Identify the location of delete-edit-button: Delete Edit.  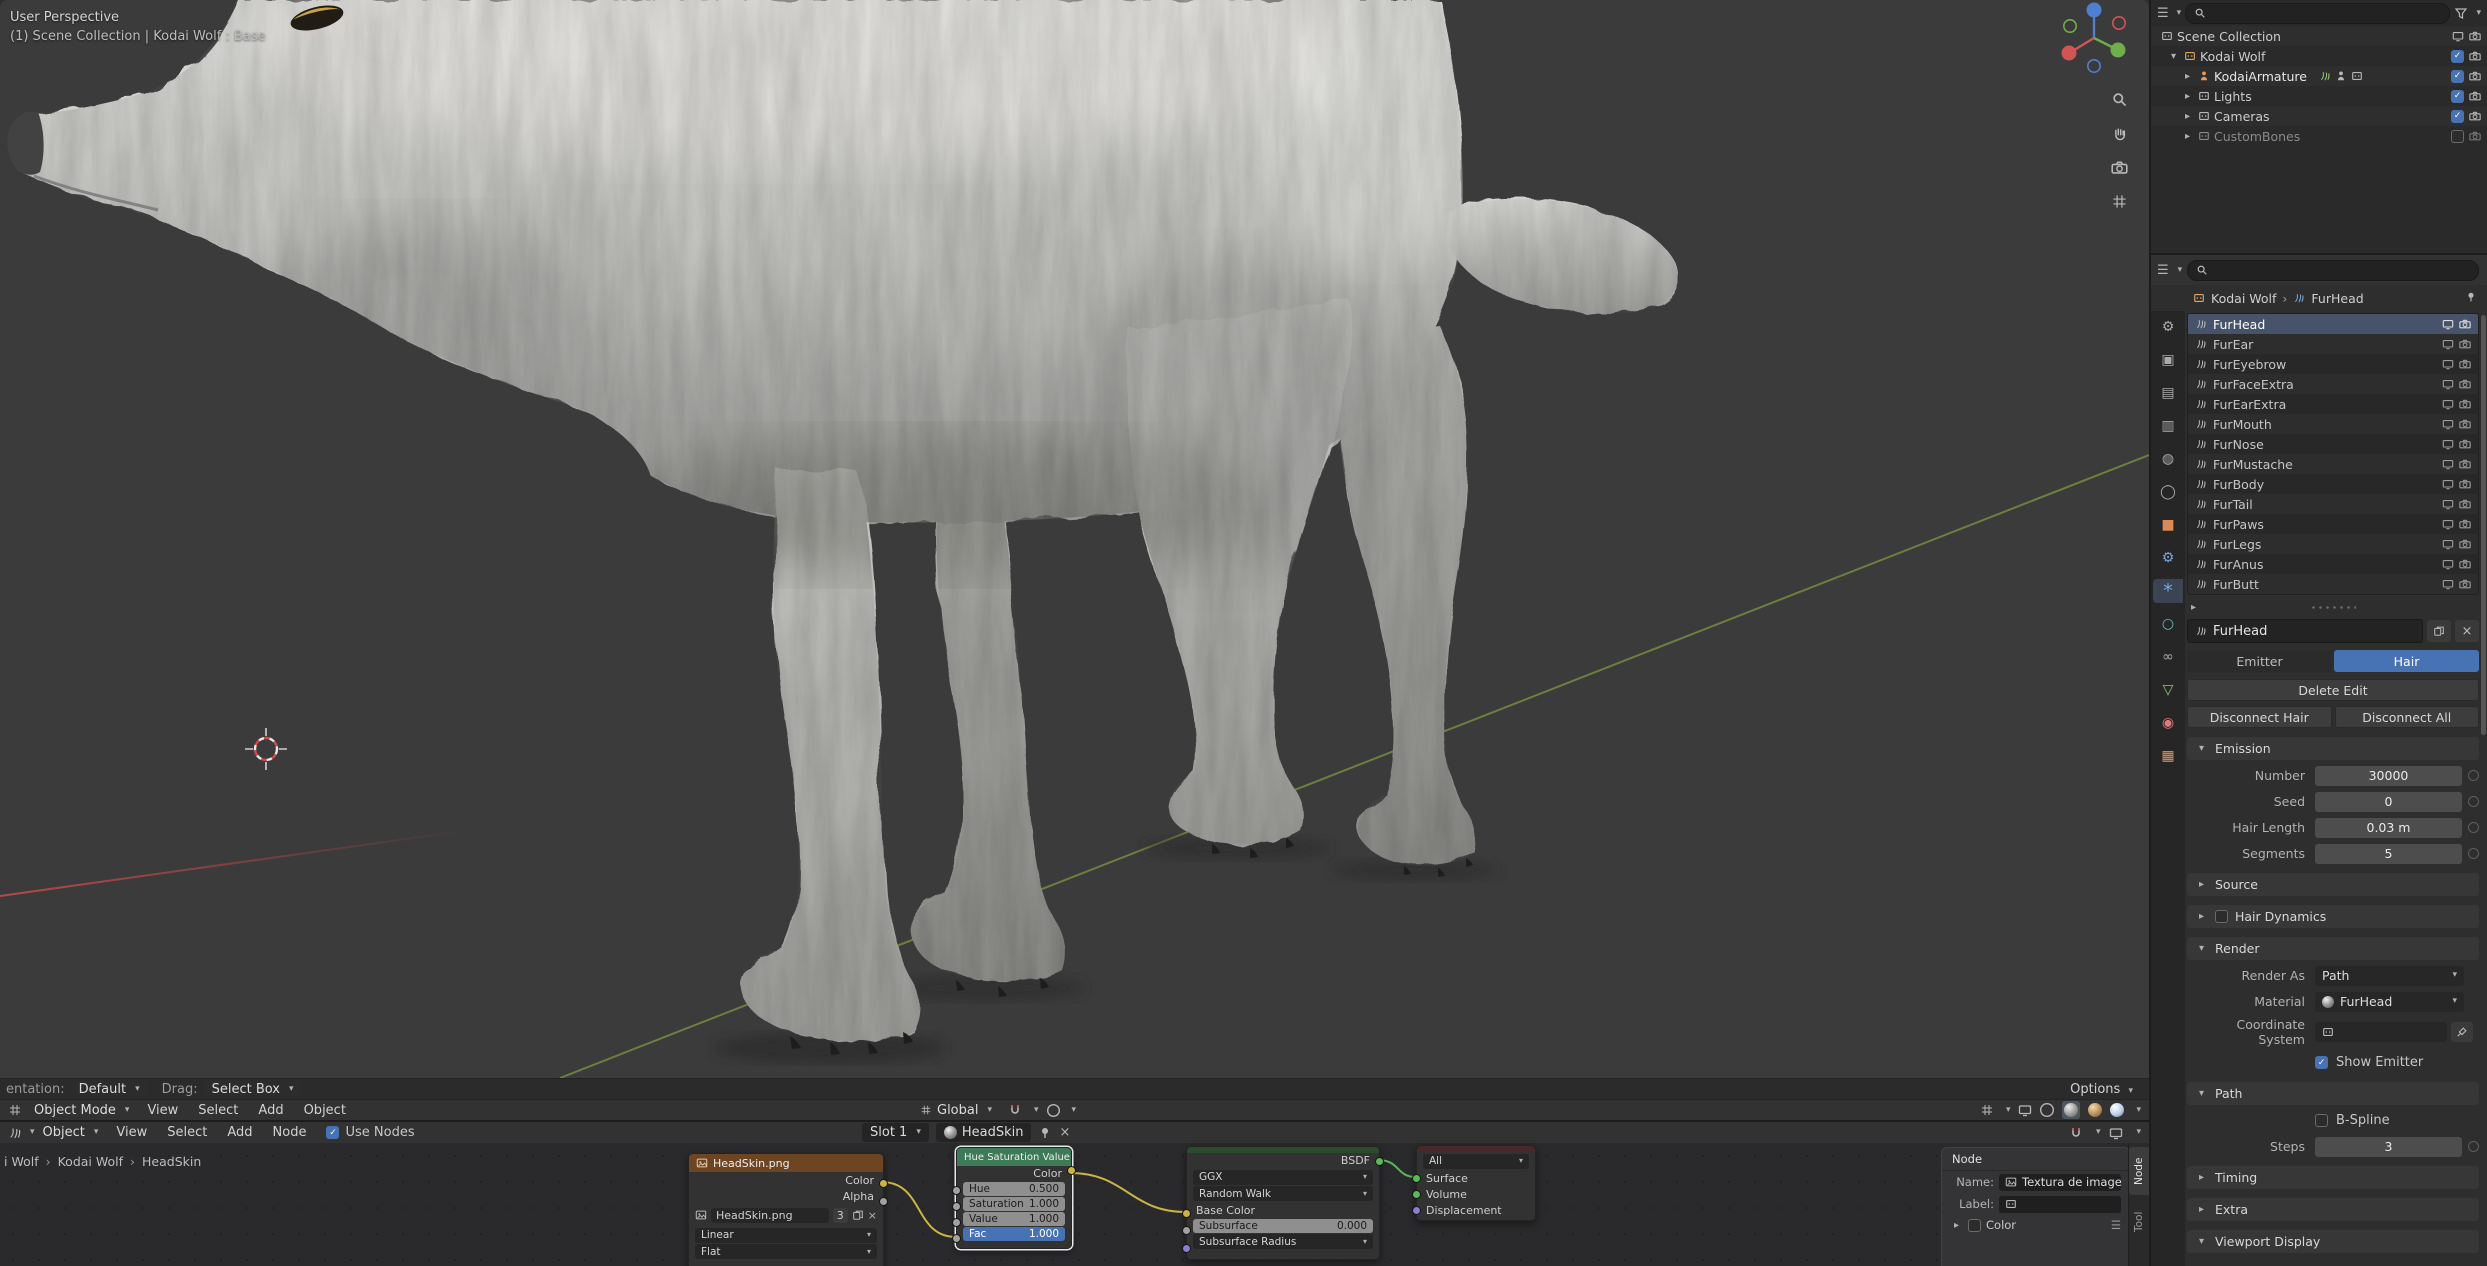
(2333, 690).